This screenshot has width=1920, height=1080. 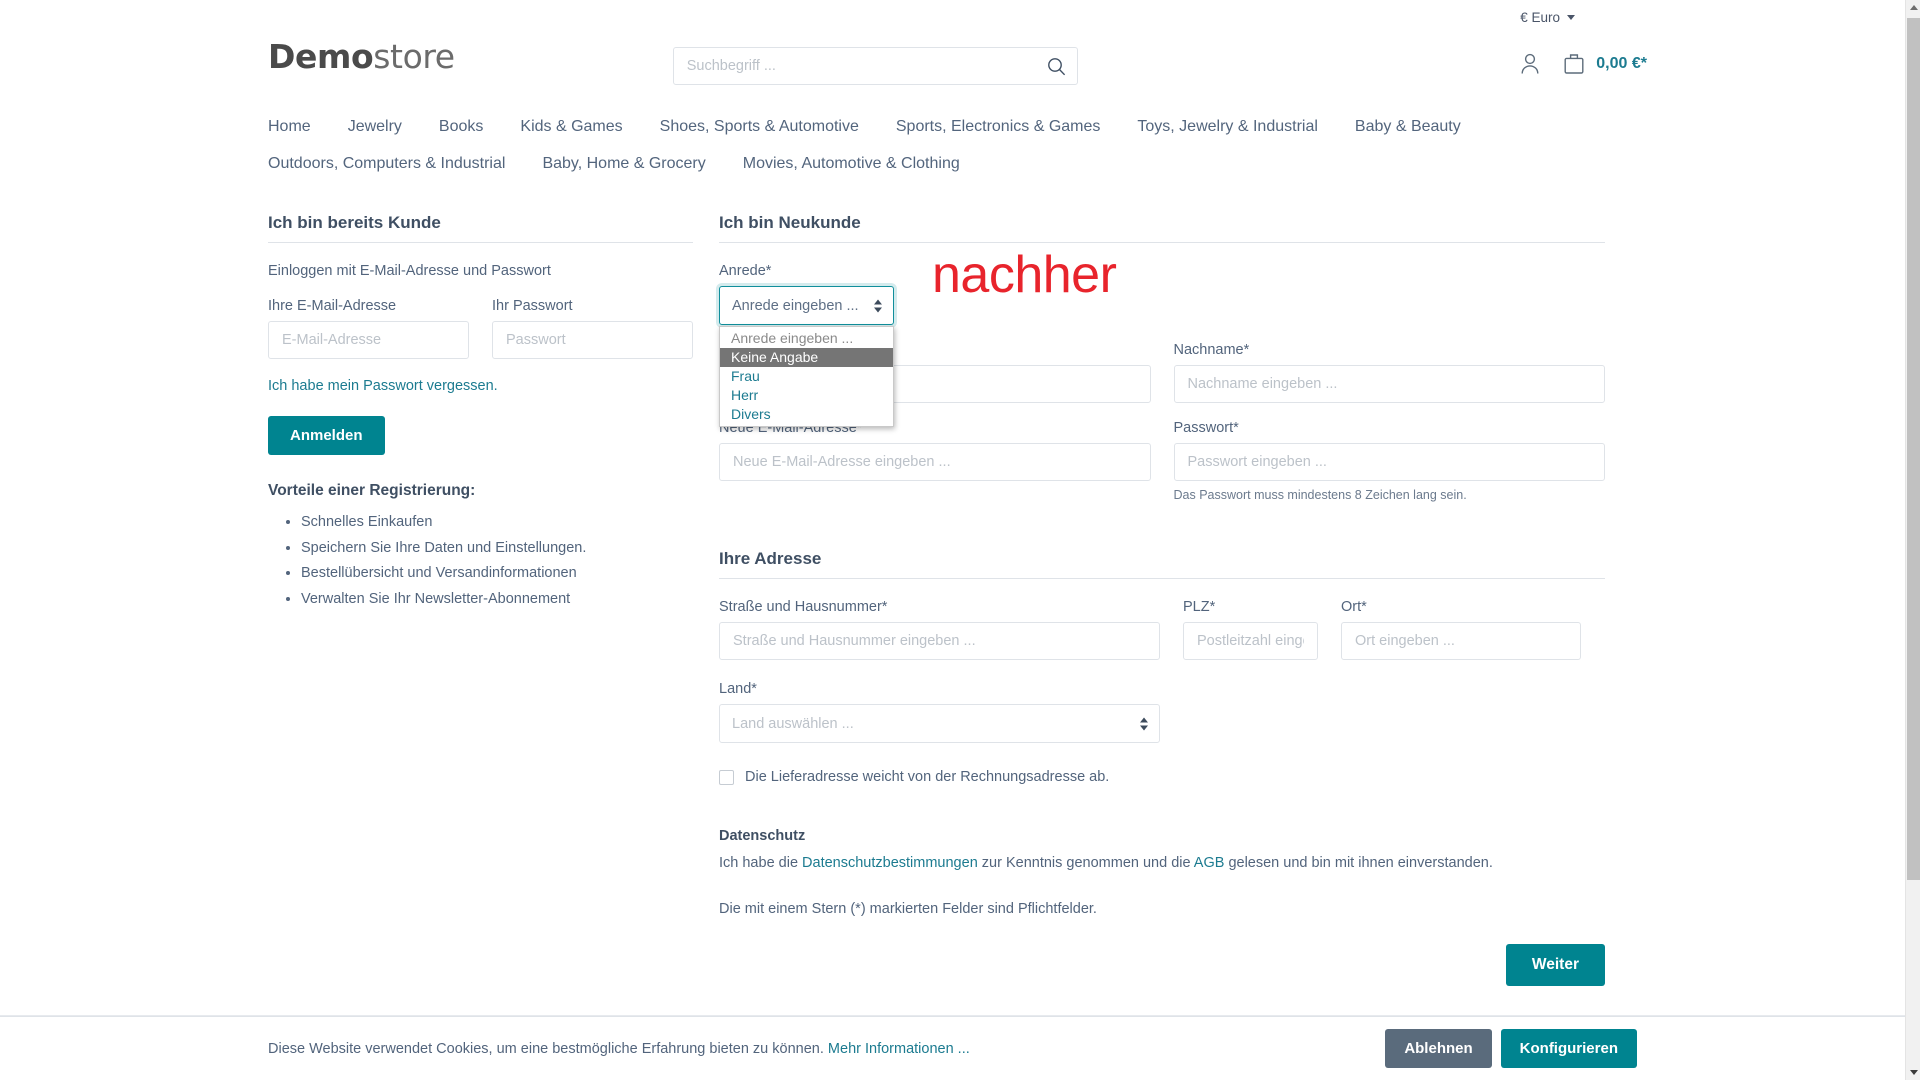 I want to click on nav-item-shoes-sports-automotive: Shoes, Sports & Automotive, so click(x=759, y=126).